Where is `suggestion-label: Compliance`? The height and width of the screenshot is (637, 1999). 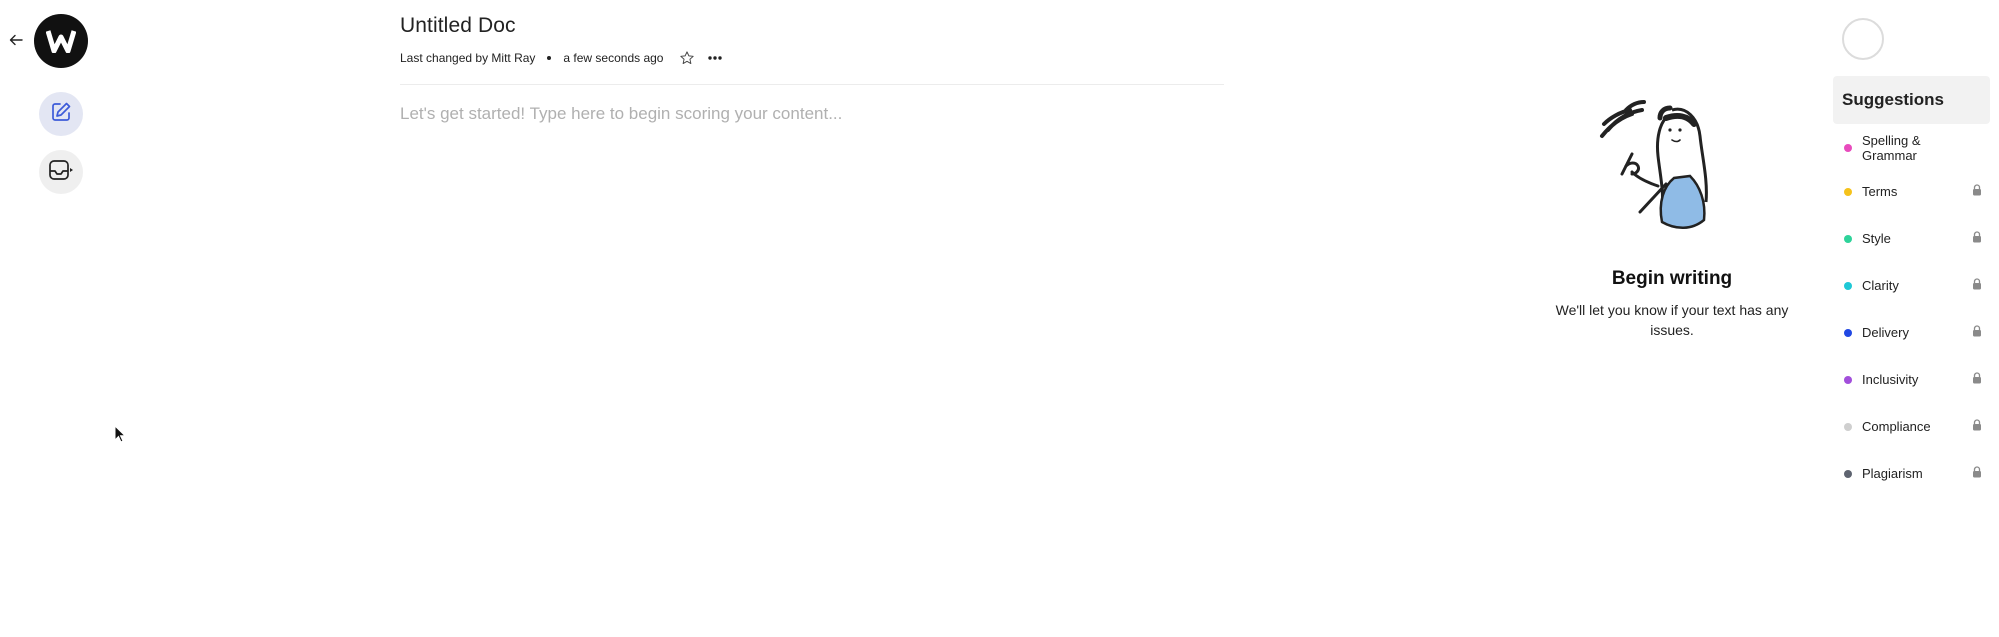 suggestion-label: Compliance is located at coordinates (1896, 426).